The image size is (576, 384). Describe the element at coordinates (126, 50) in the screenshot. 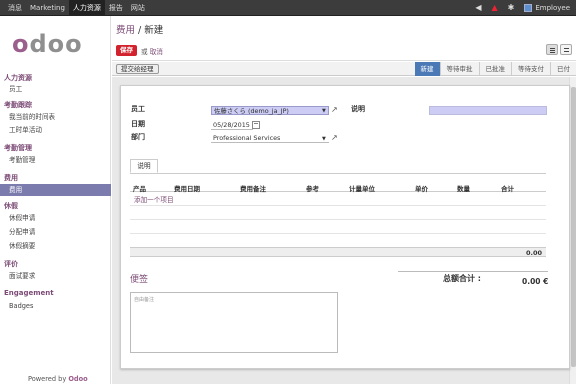

I see `save-button: 保存` at that location.